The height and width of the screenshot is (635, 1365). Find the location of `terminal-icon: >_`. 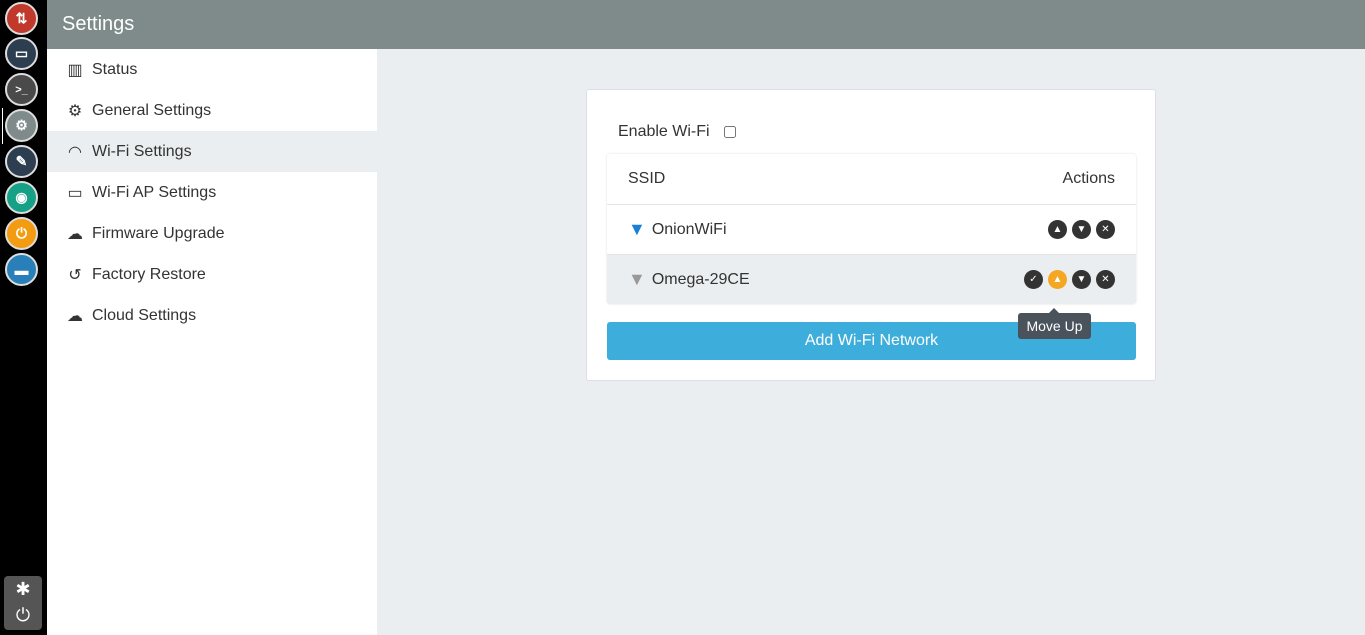

terminal-icon: >_ is located at coordinates (21, 89).